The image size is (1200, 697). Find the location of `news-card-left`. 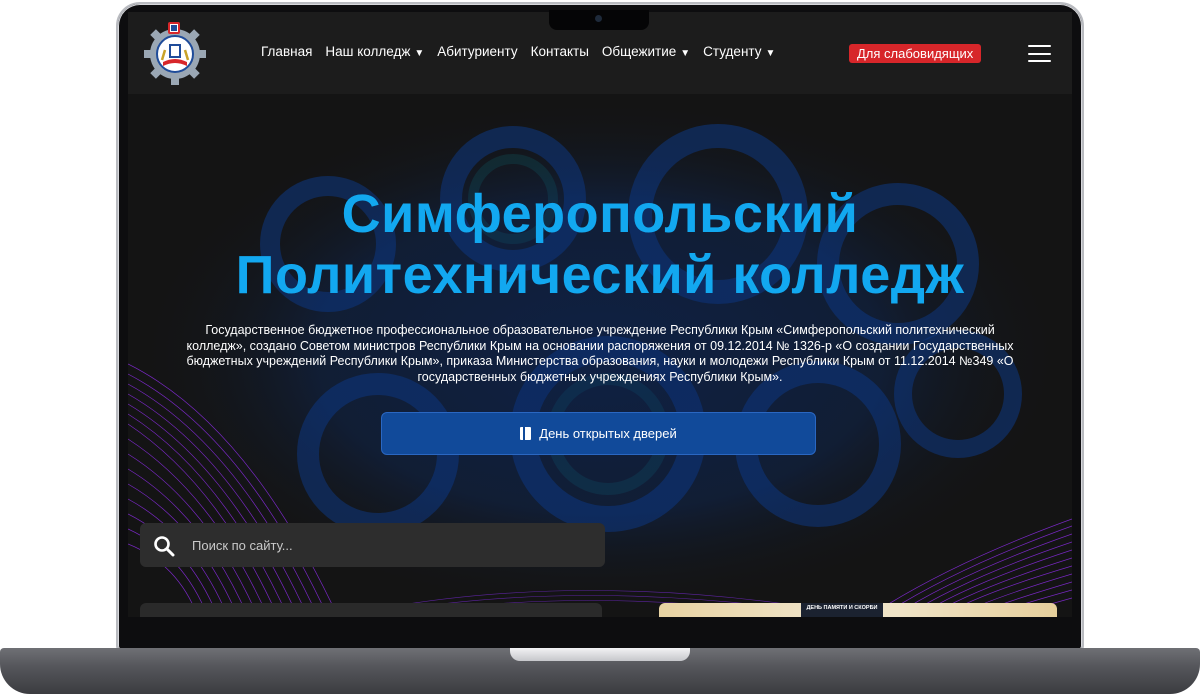

news-card-left is located at coordinates (371, 610).